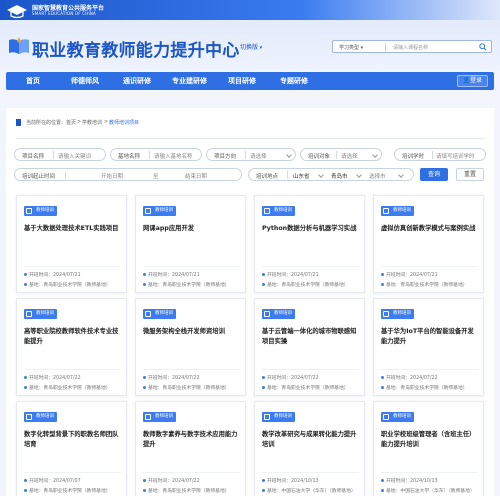  I want to click on date-value: 2024/07/21, so click(424, 275).